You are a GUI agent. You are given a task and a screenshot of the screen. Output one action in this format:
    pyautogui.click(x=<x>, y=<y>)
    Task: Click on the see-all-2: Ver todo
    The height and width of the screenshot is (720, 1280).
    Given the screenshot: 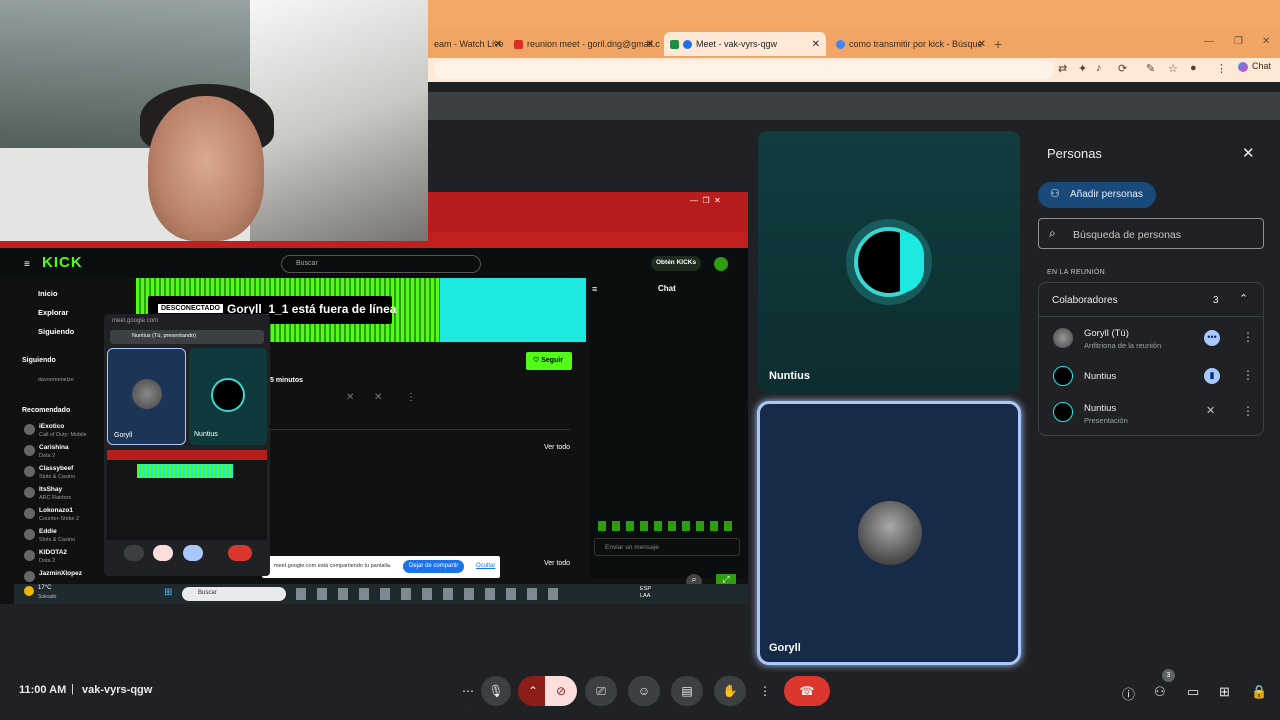 What is the action you would take?
    pyautogui.click(x=557, y=563)
    